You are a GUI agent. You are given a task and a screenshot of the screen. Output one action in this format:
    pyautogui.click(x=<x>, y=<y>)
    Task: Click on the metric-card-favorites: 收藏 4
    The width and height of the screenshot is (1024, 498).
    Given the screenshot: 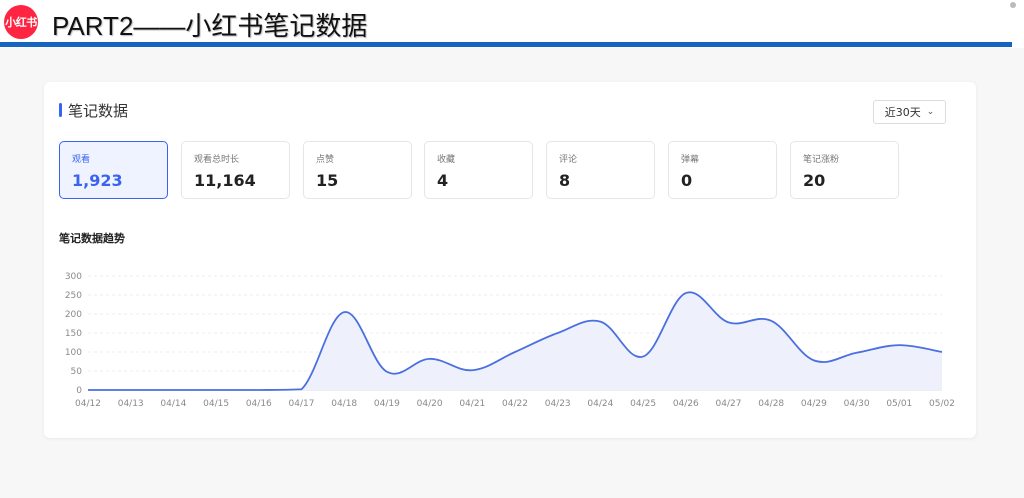 What is the action you would take?
    pyautogui.click(x=478, y=170)
    